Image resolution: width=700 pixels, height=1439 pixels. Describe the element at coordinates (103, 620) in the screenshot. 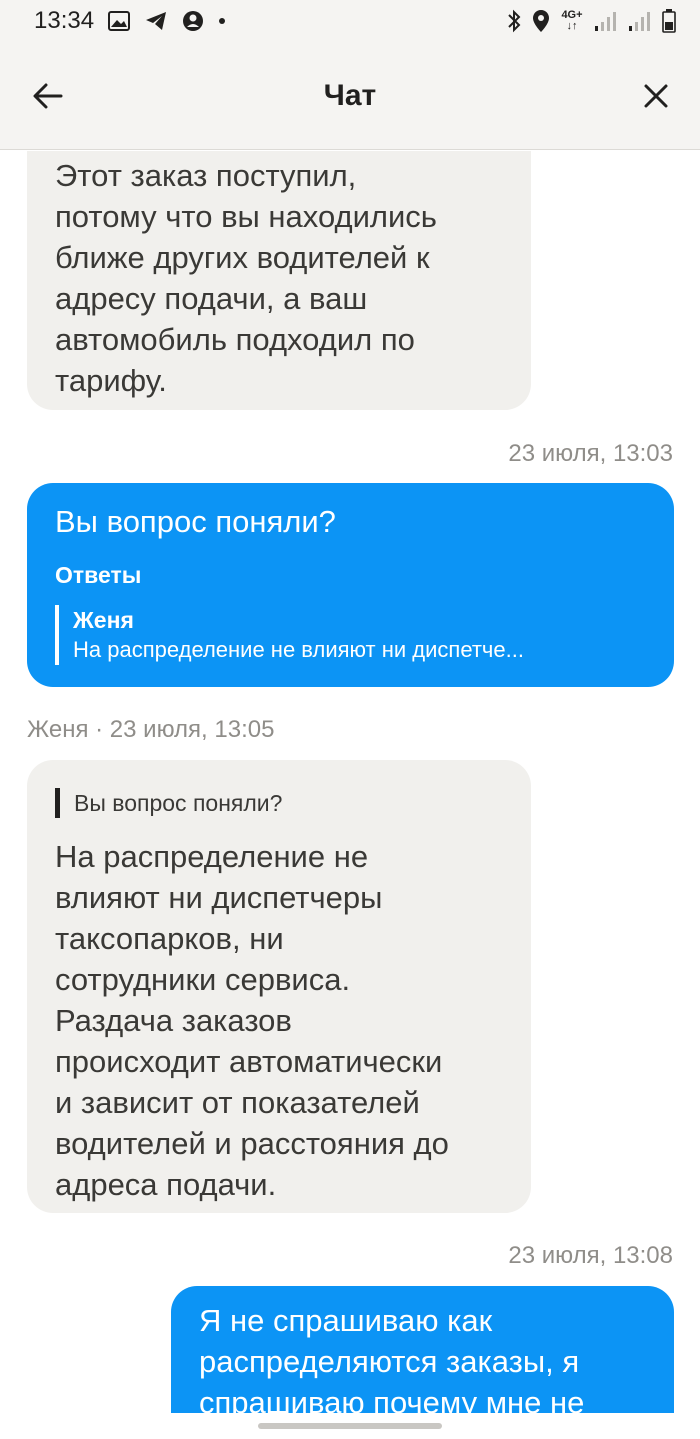

I see `quote-author: Женя` at that location.